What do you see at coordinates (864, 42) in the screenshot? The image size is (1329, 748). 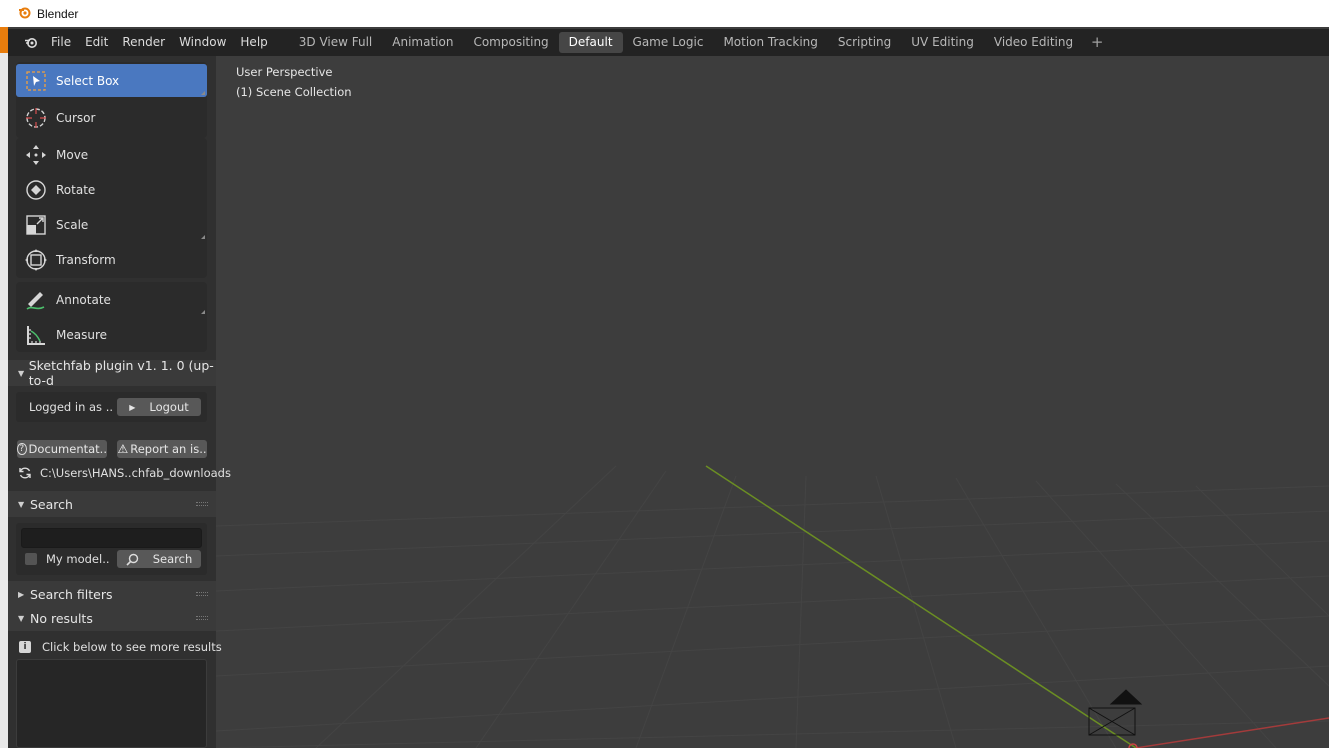 I see `tab-scripting: Scripting` at bounding box center [864, 42].